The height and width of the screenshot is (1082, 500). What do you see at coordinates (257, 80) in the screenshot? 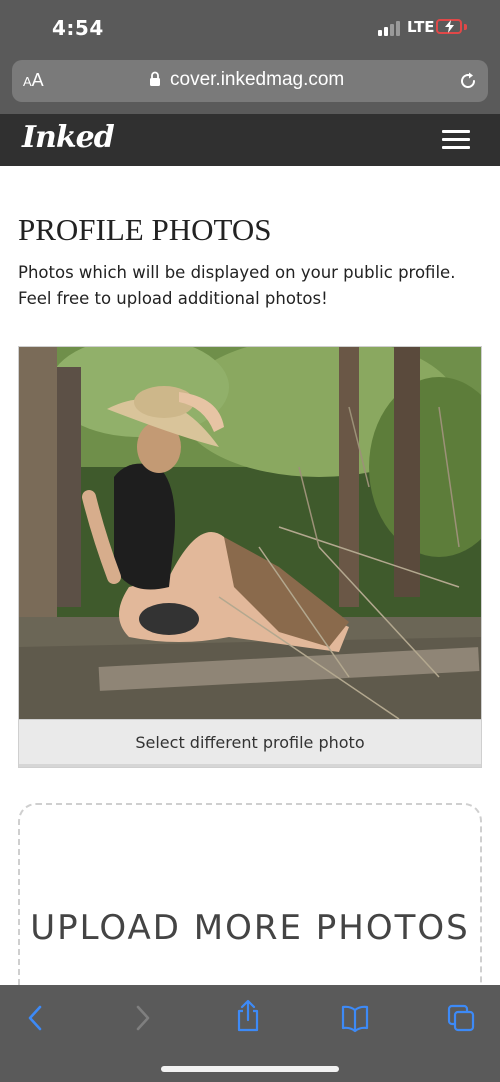
I see `url-text: cover.inkedmag.com` at bounding box center [257, 80].